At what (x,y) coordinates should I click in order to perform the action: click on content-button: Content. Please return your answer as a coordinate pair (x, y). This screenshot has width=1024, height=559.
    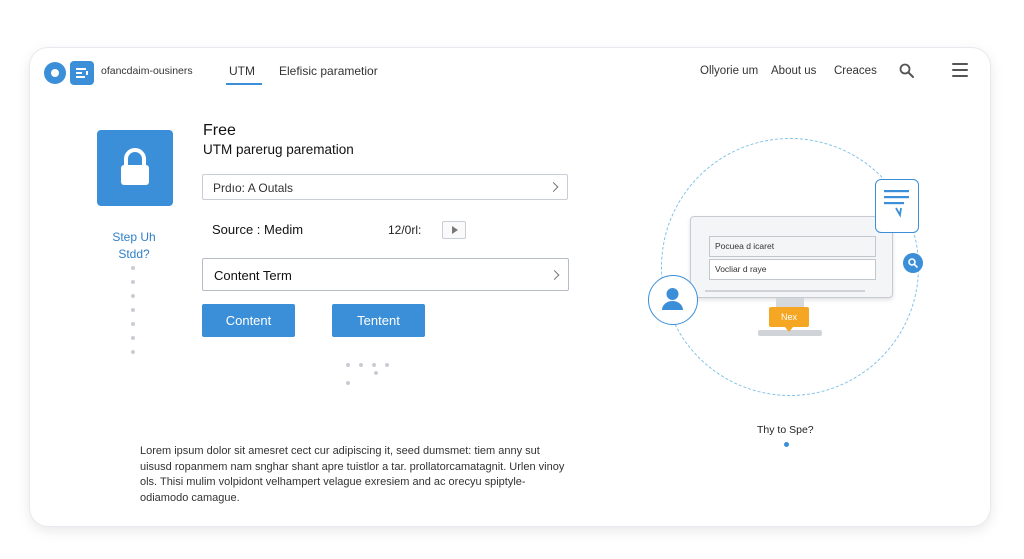
    Looking at the image, I should click on (248, 320).